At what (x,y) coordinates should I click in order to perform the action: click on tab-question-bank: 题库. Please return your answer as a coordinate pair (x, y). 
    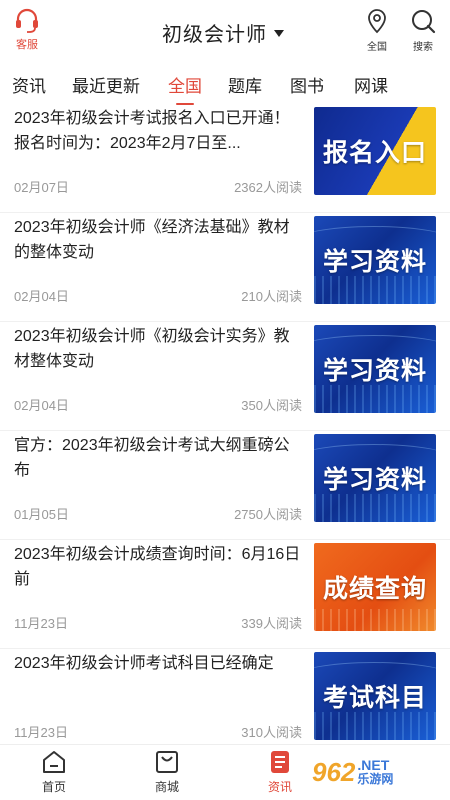
    Looking at the image, I should click on (245, 88).